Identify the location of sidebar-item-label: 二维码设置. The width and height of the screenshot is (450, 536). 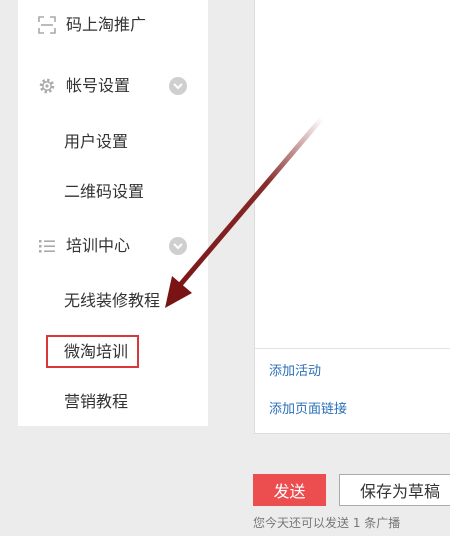
(104, 191).